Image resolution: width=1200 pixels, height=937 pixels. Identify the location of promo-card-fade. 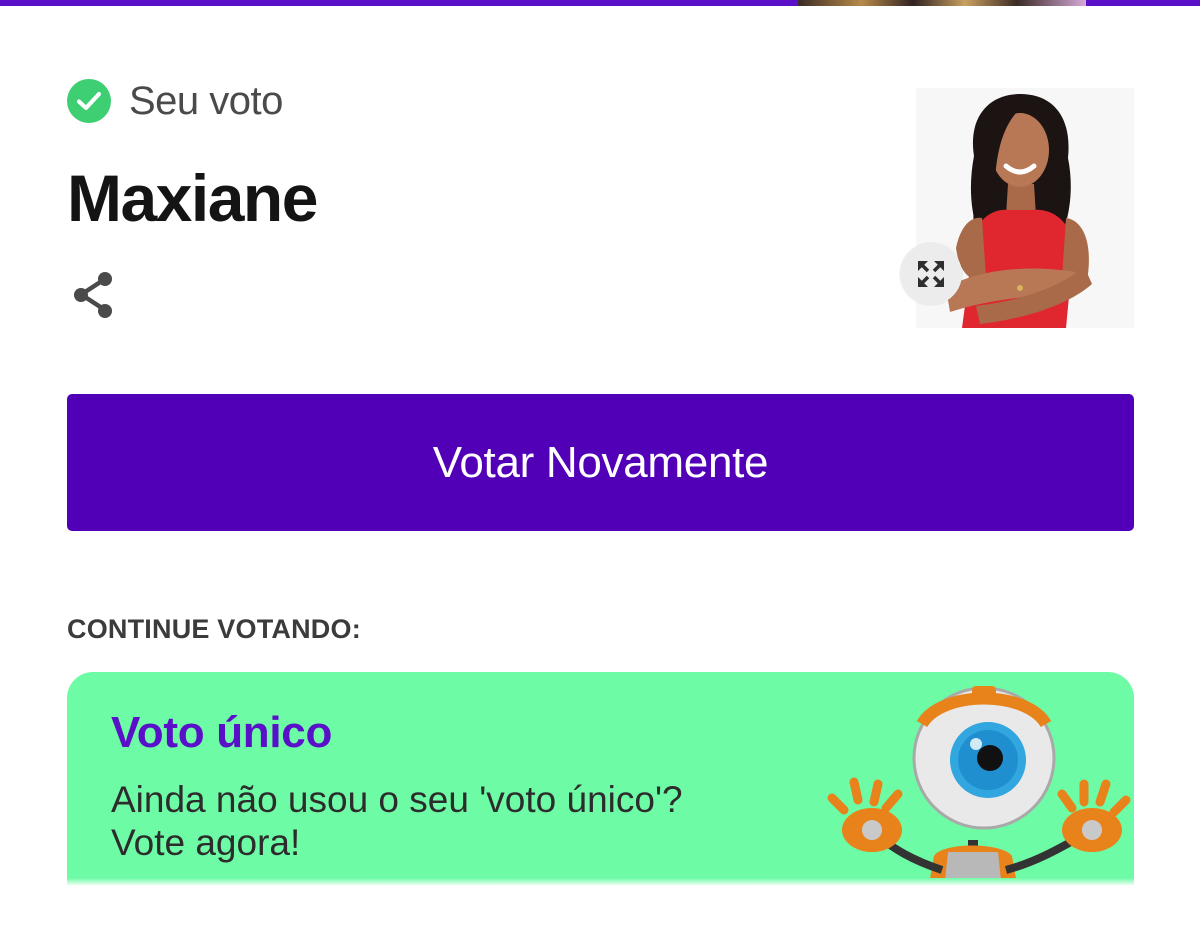
(600, 882).